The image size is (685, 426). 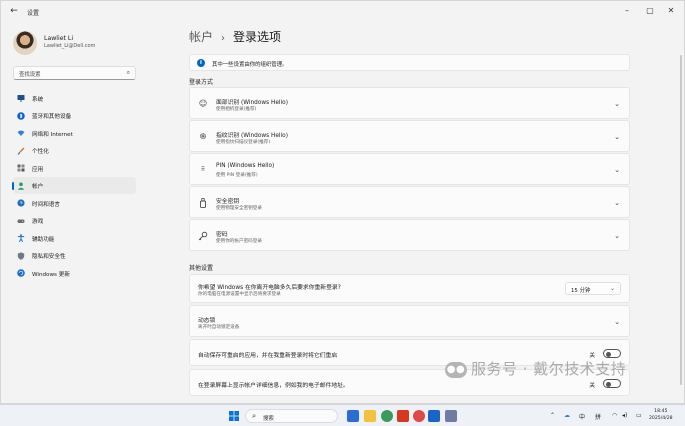 What do you see at coordinates (419, 416) in the screenshot?
I see `store-icon` at bounding box center [419, 416].